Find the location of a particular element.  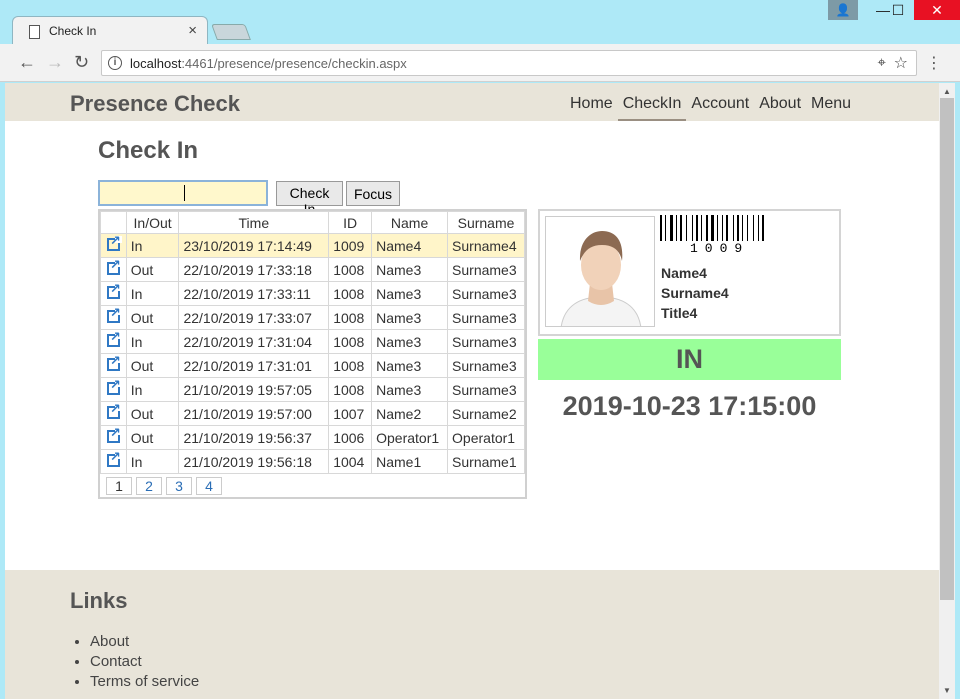

user-icon: 👤 is located at coordinates (843, 10).